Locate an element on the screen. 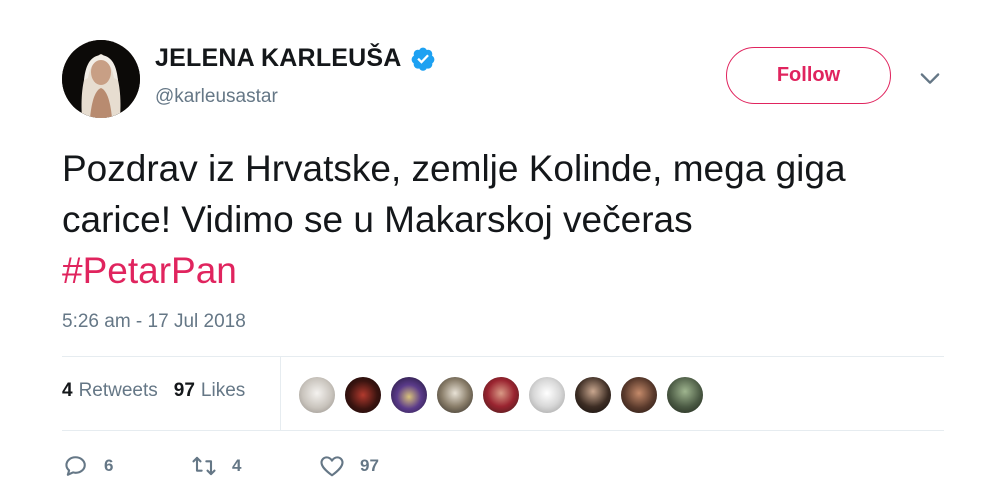 This screenshot has width=1000, height=502. follow-button: Follow is located at coordinates (808, 75).